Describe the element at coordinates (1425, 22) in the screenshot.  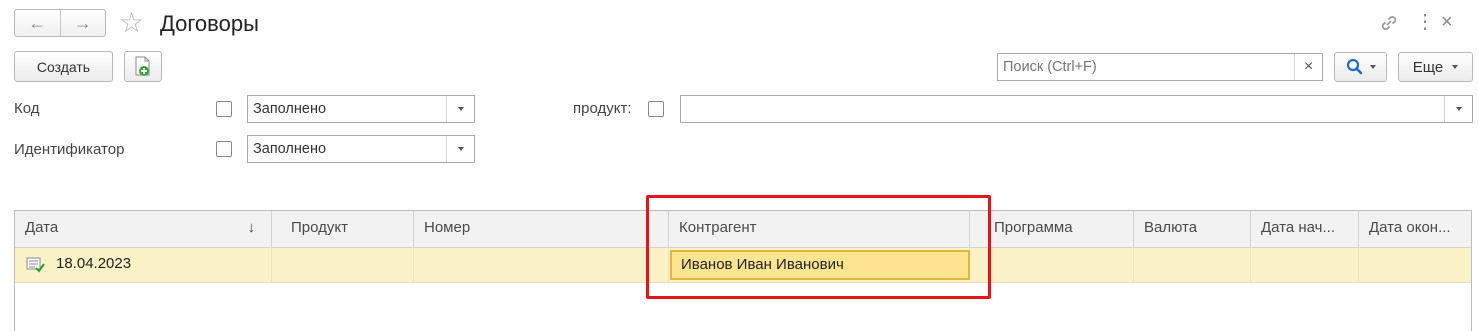
I see `more-vertical-icon: ⋮` at that location.